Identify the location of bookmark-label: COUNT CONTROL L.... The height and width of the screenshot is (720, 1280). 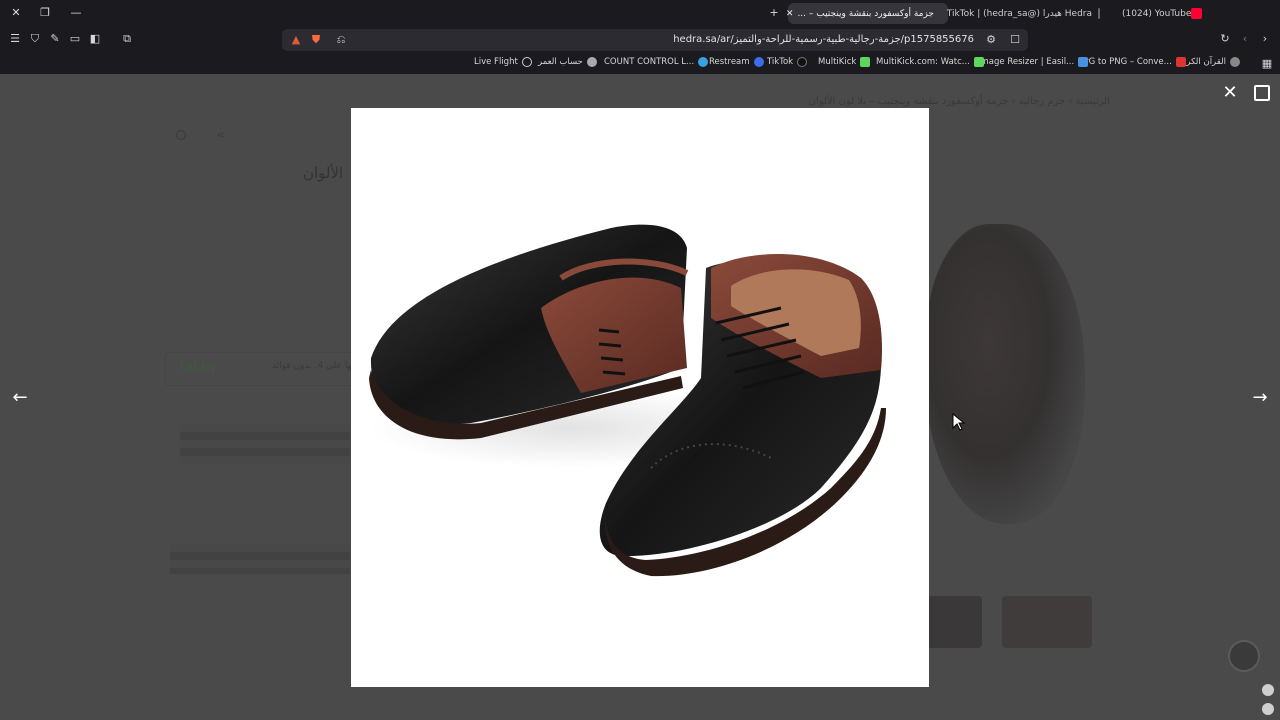
(649, 62).